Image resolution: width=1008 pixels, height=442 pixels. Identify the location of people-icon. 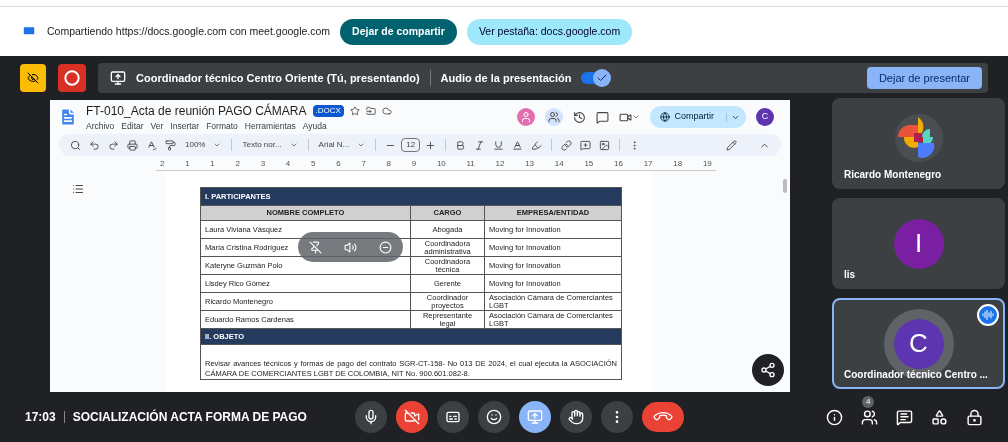
(869, 417).